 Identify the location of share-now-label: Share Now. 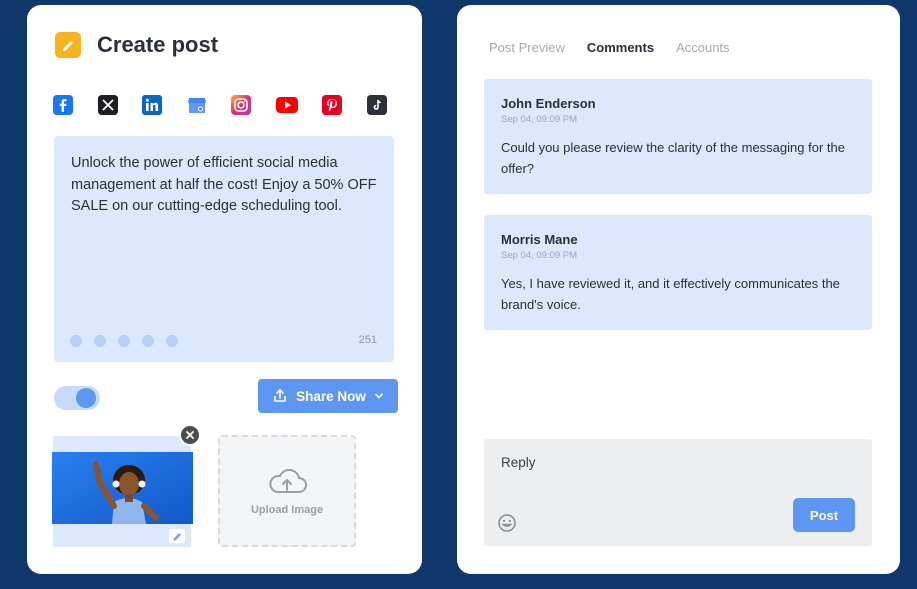
(331, 396).